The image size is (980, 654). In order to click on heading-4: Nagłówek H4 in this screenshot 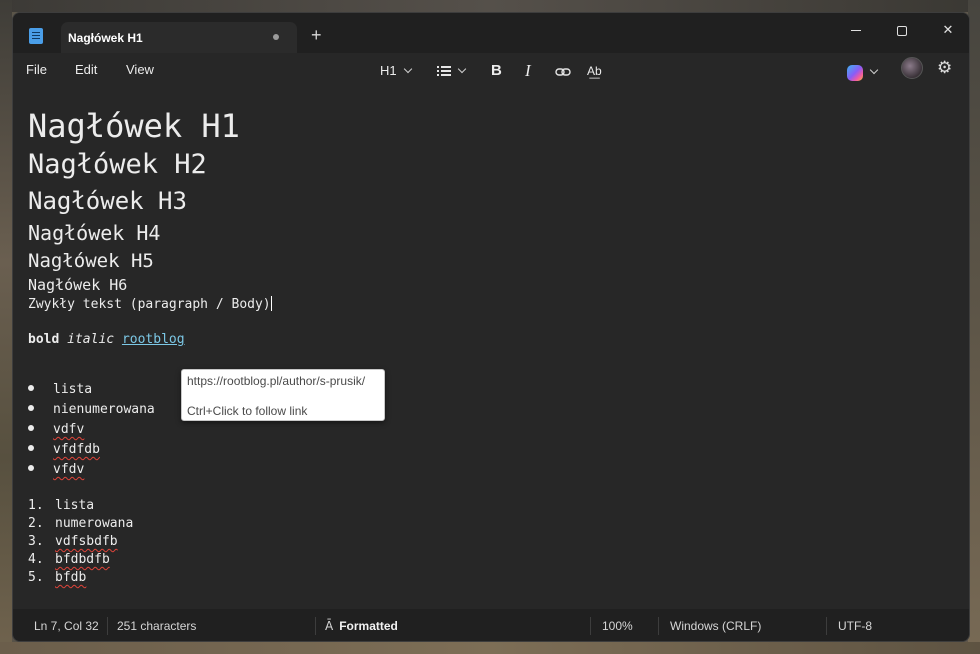, I will do `click(94, 233)`.